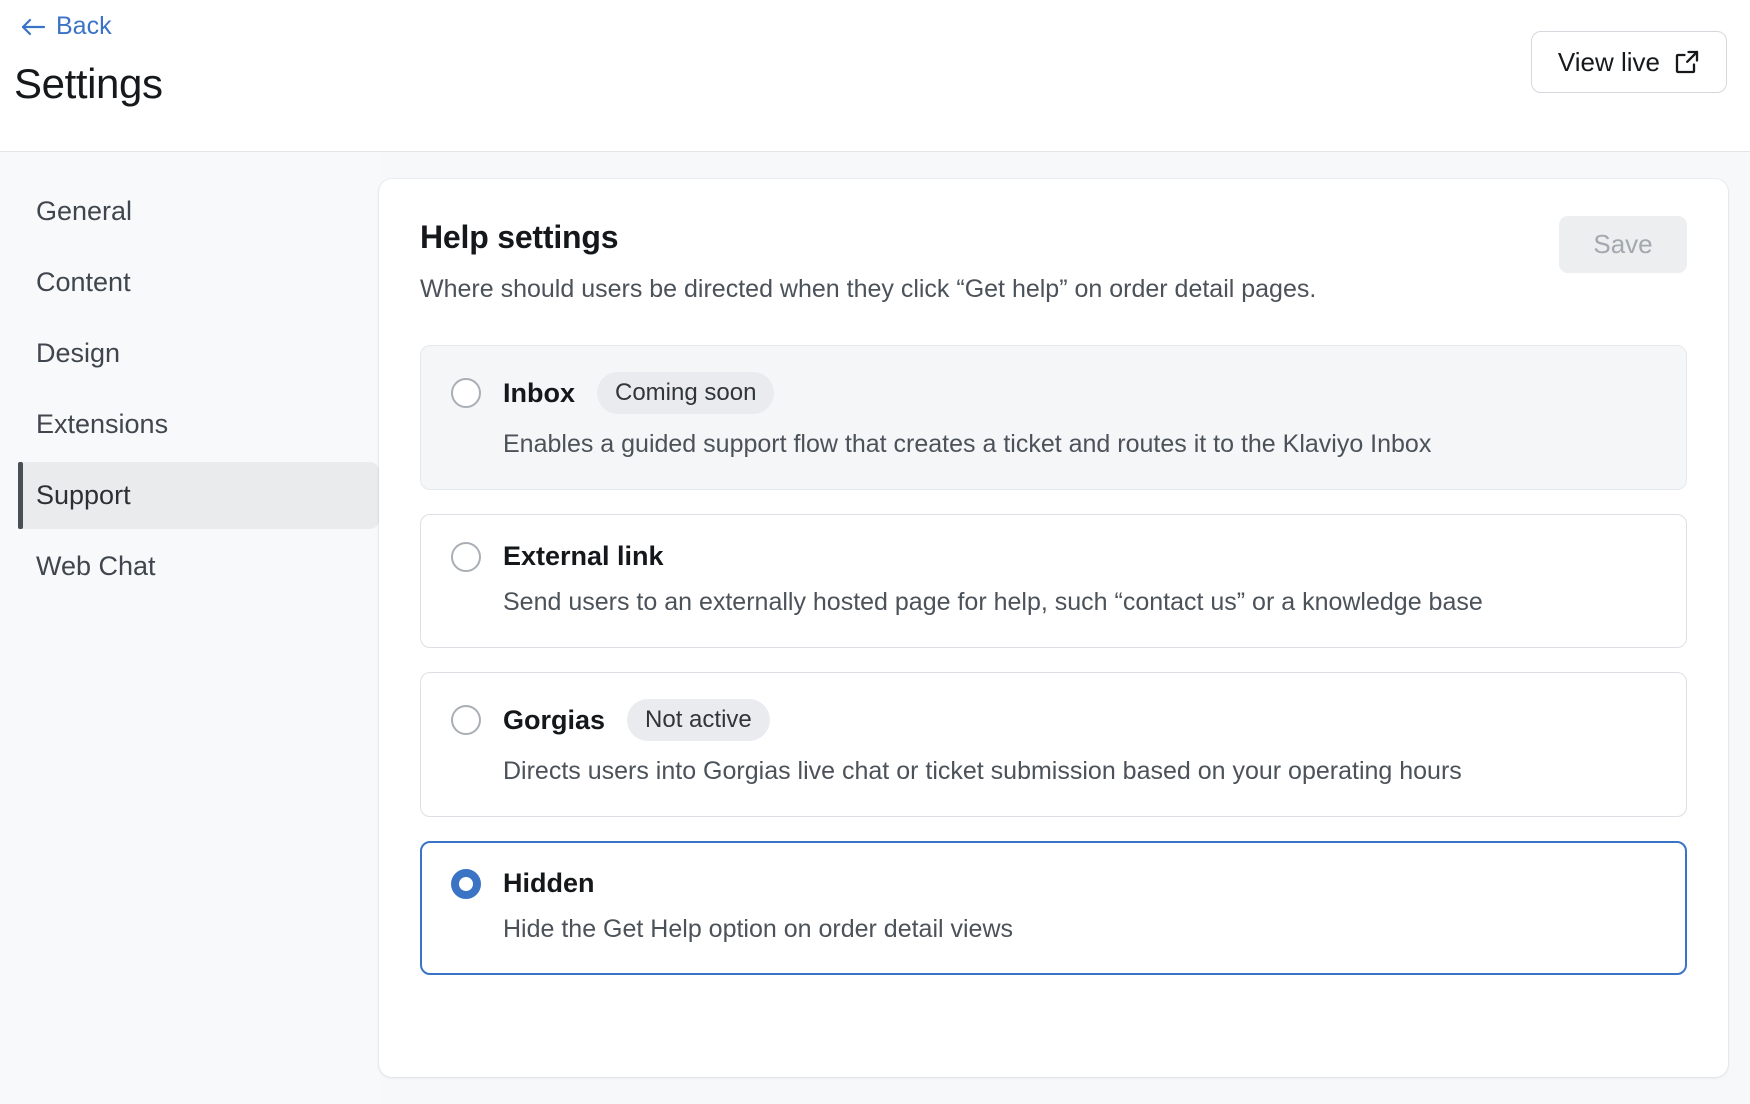 The width and height of the screenshot is (1750, 1104). What do you see at coordinates (466, 556) in the screenshot?
I see `radio-external-link` at bounding box center [466, 556].